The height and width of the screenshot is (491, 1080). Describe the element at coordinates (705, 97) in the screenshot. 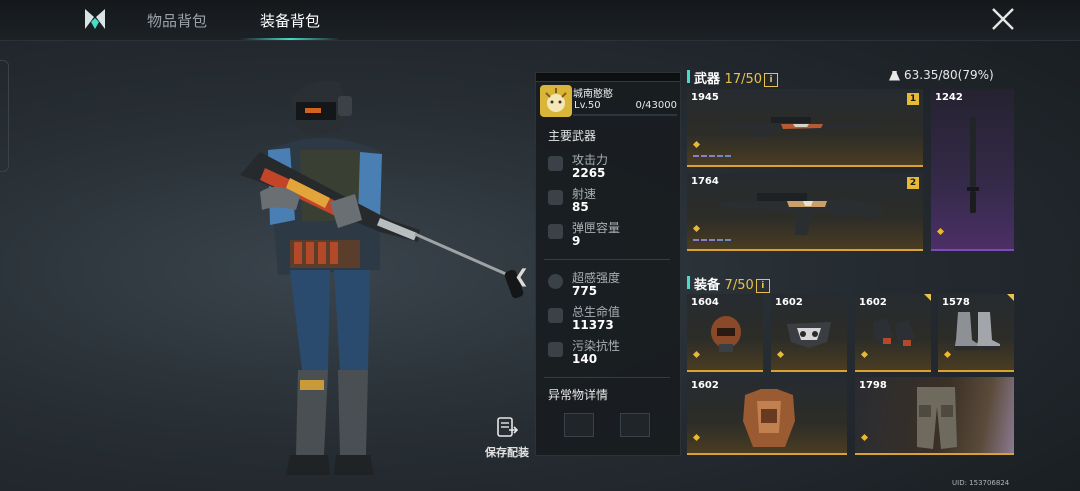

I see `weapon-score: 1945` at that location.